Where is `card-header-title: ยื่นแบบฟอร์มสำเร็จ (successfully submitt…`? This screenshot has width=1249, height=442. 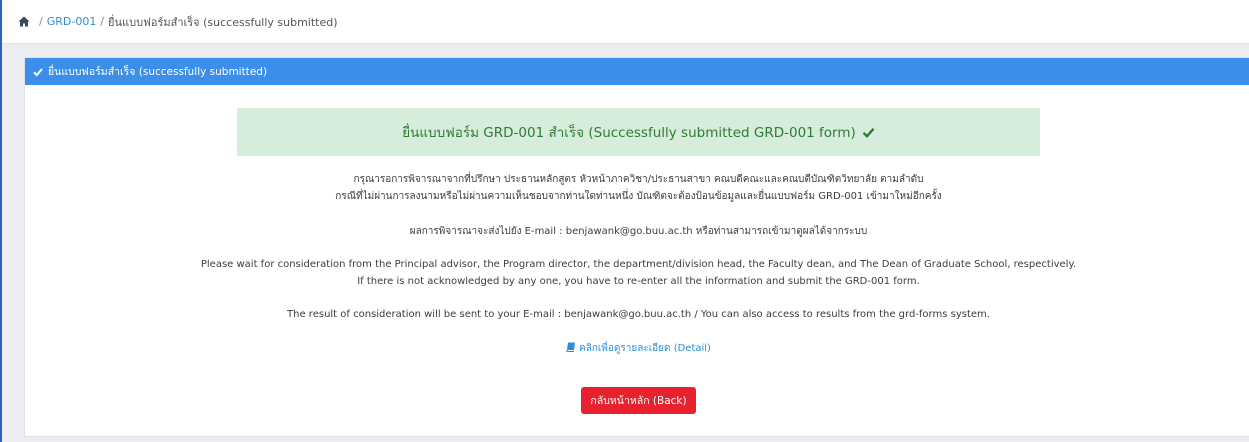
card-header-title: ยื่นแบบฟอร์มสำเร็จ (successfully submitt… is located at coordinates (158, 72).